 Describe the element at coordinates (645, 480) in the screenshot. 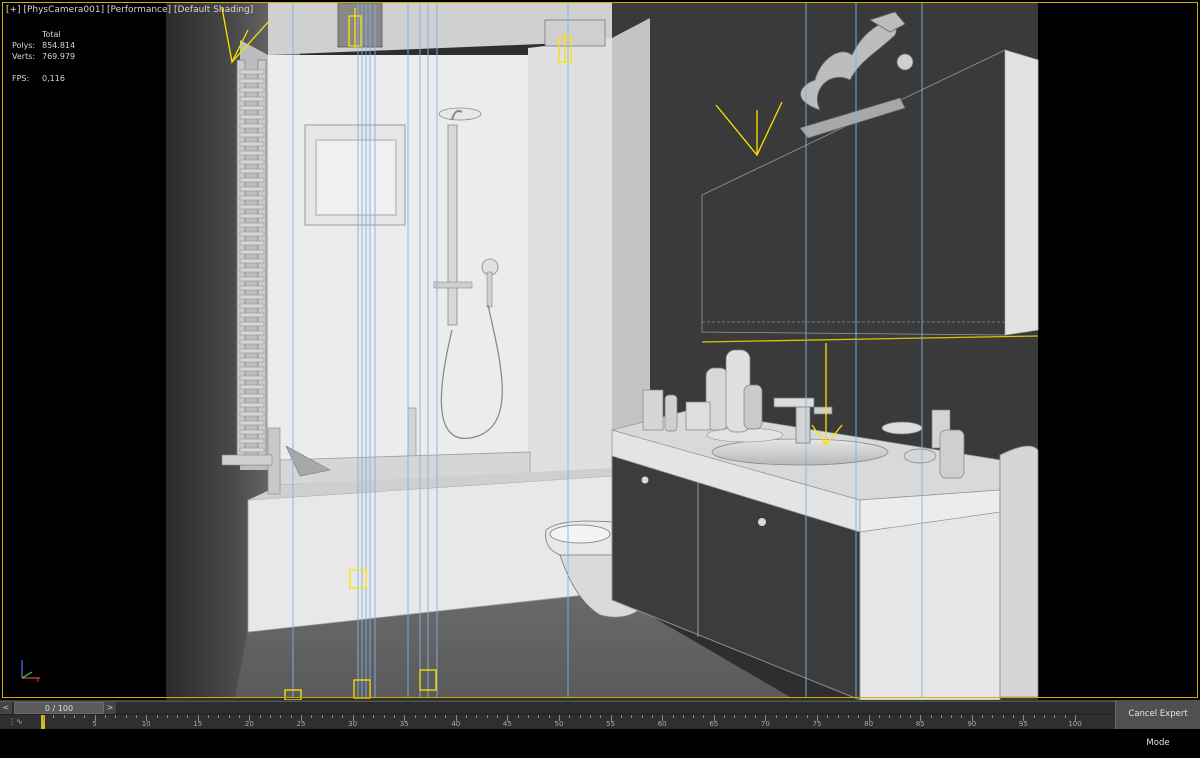

I see `drawer-knob-left` at that location.